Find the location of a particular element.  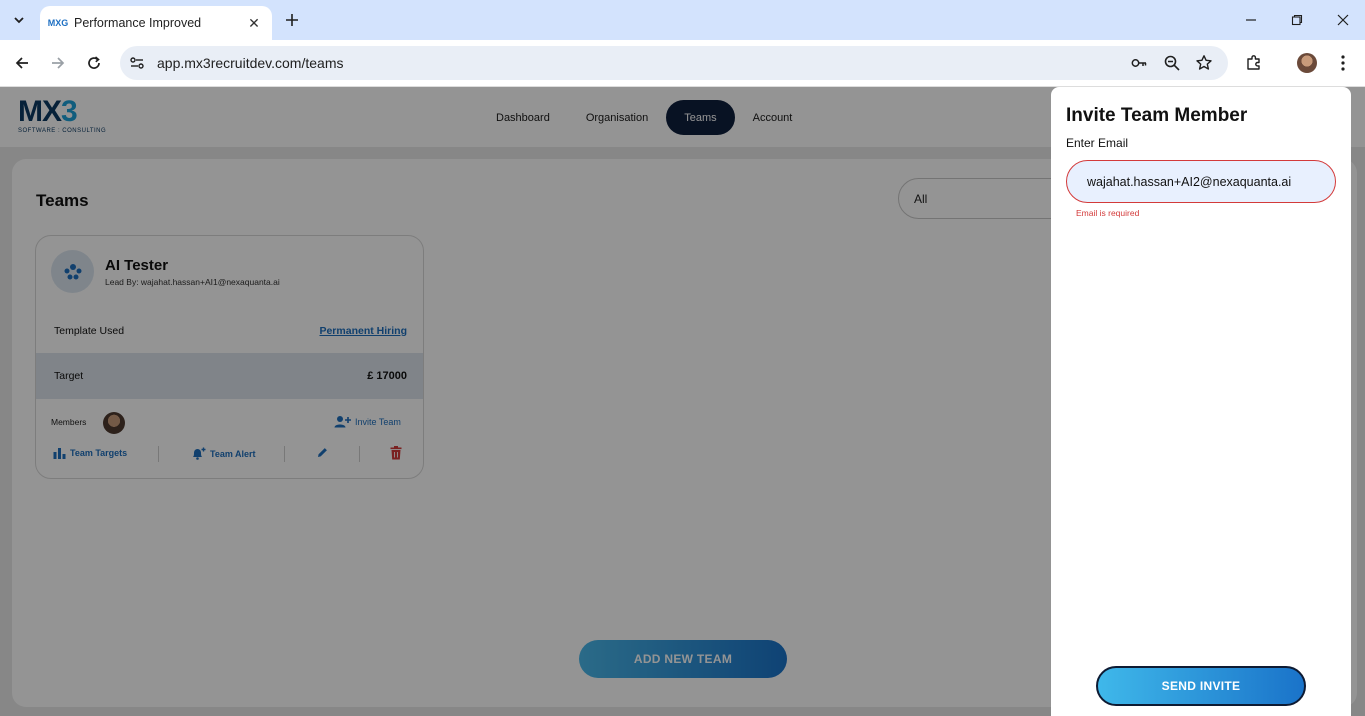

back-button is located at coordinates (22, 63).